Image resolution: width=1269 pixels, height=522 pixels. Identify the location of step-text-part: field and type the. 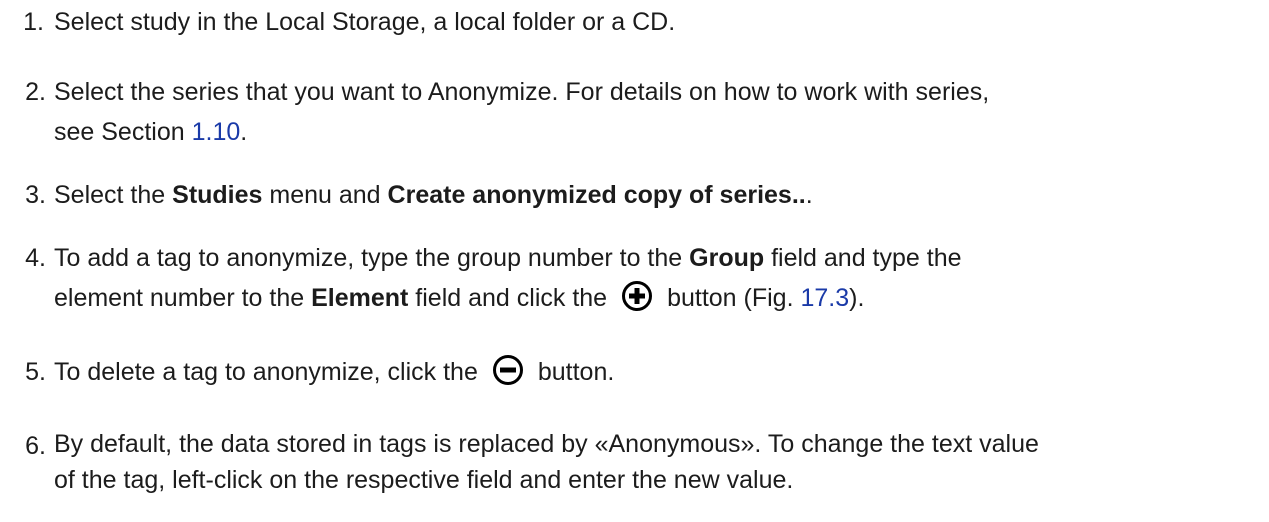
(863, 258).